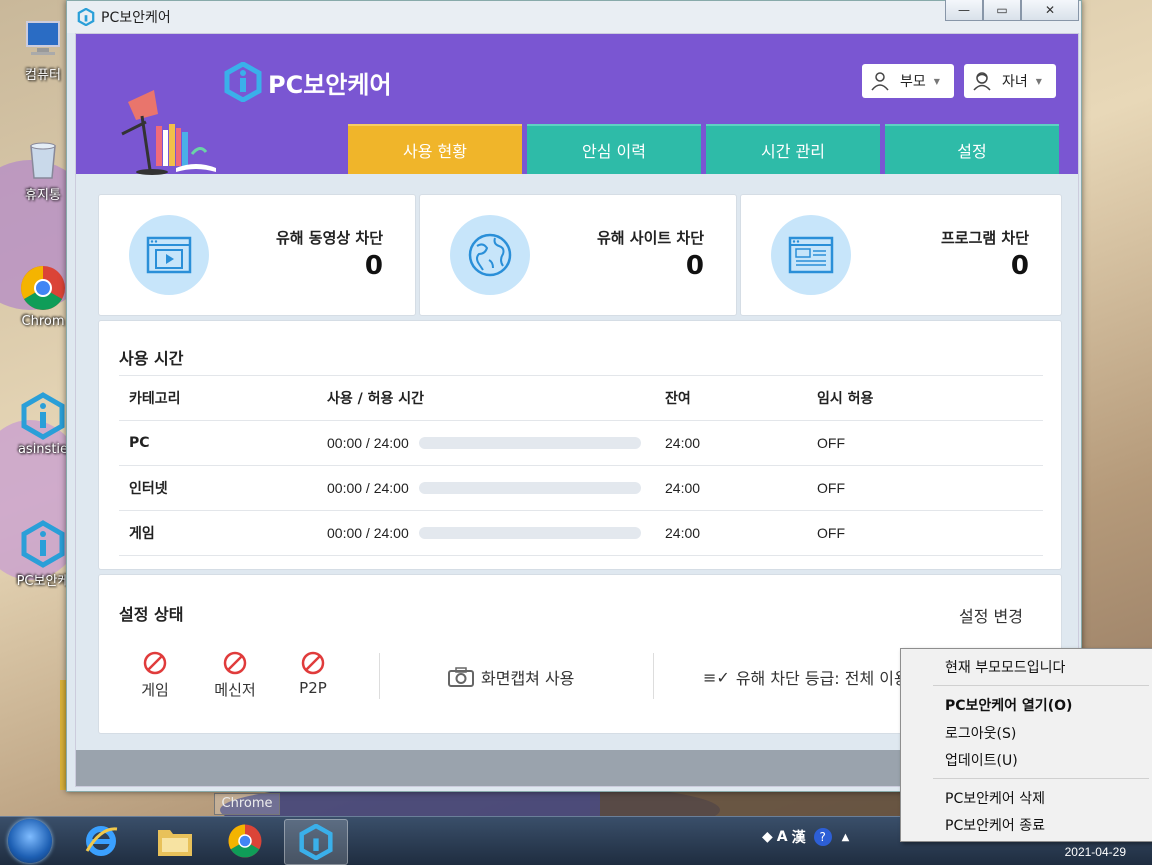 This screenshot has height=865, width=1152. Describe the element at coordinates (995, 798) in the screenshot. I see `menu-item-uninstall: PC보안케어 삭제` at that location.